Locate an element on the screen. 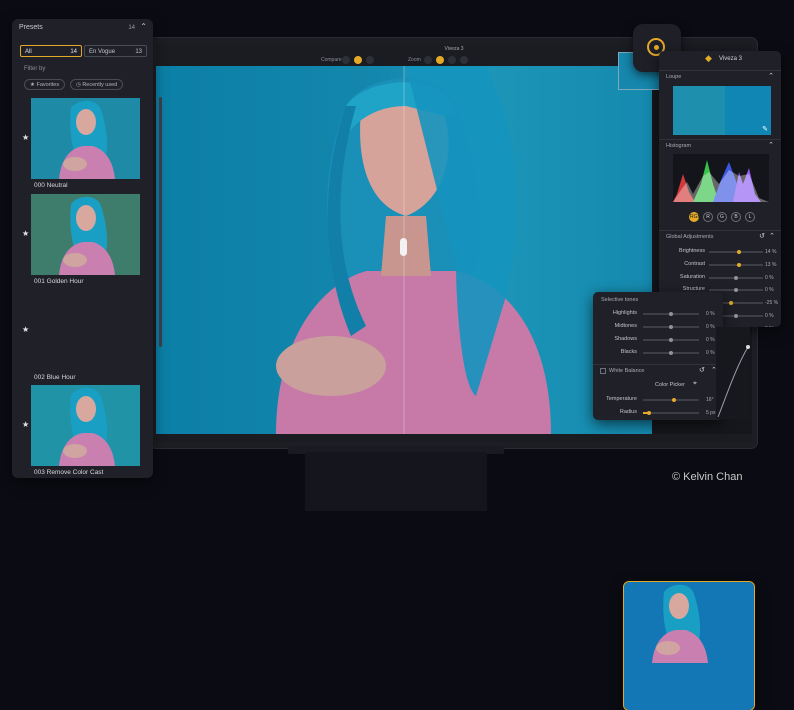 The image size is (794, 710). channel-l-button: L is located at coordinates (750, 217).